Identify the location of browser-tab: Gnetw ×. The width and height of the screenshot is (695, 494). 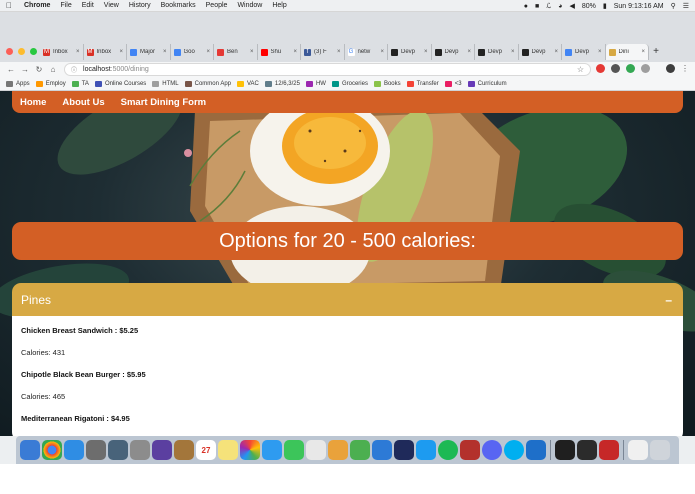
(366, 52).